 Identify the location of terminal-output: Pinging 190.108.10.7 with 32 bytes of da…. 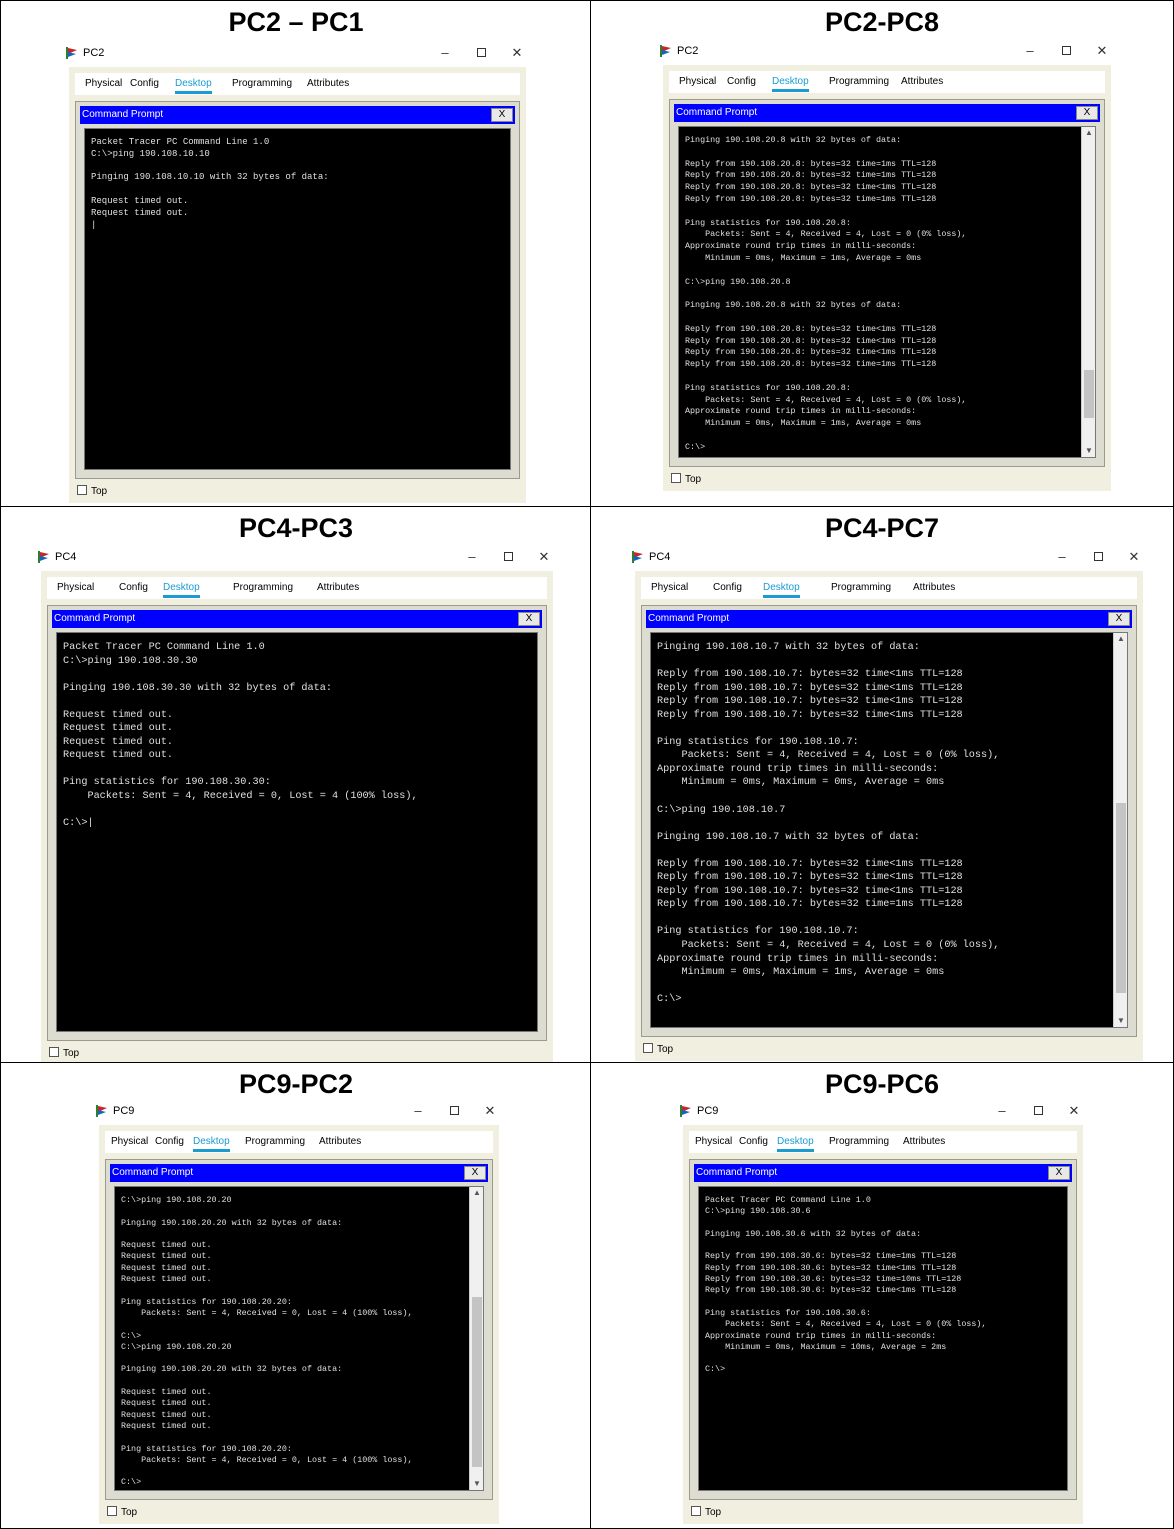
(889, 830).